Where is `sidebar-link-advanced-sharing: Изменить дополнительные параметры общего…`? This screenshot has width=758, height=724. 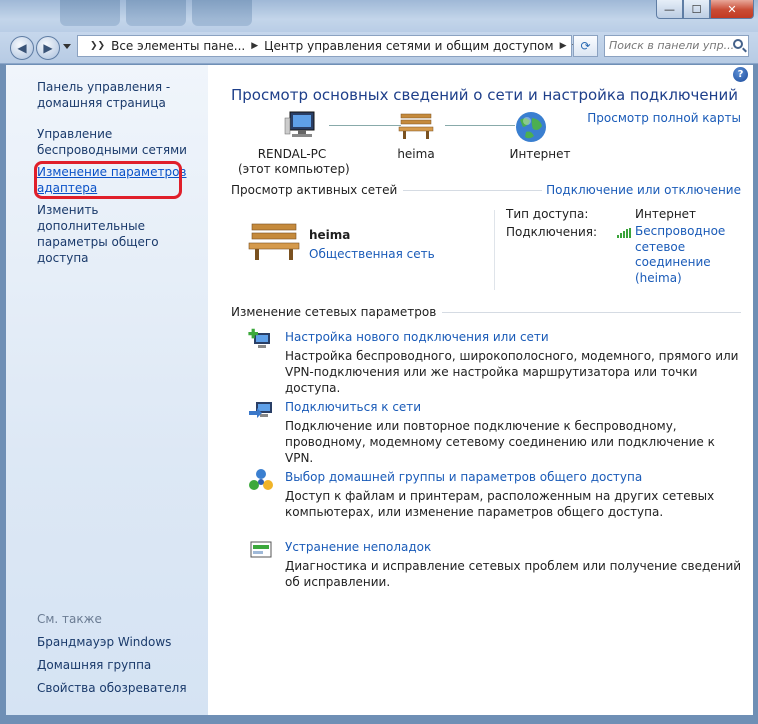
sidebar-link-advanced-sharing: Изменить дополнительные параметры общего… is located at coordinates (122, 234).